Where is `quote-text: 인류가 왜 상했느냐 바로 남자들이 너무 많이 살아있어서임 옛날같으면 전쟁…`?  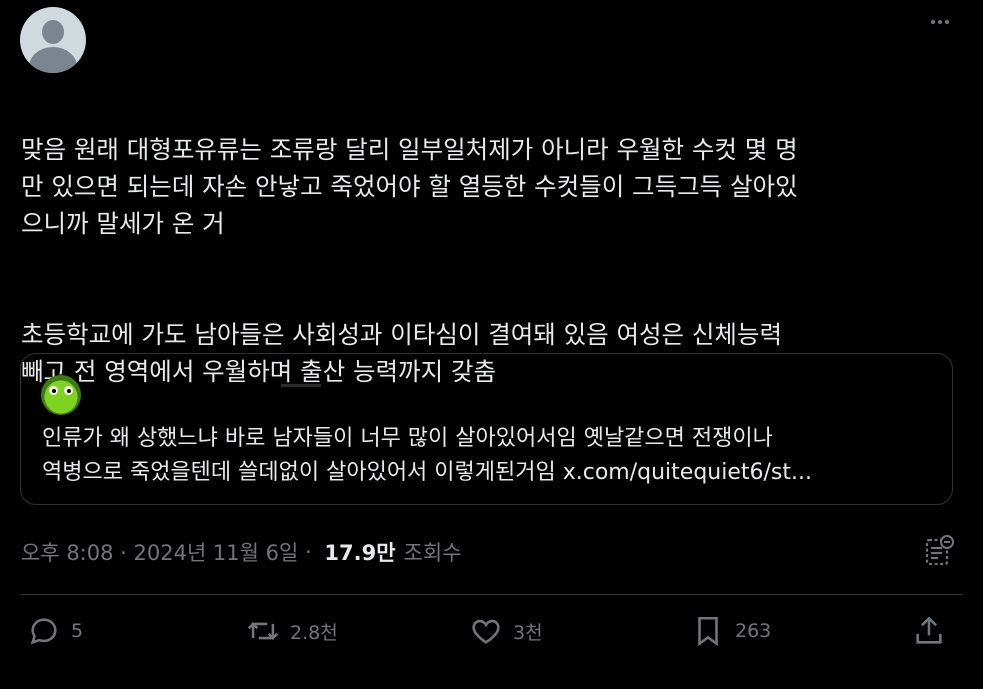
quote-text: 인류가 왜 상했느냐 바로 남자들이 너무 많이 살아있어서임 옛날같으면 전쟁… is located at coordinates (492, 456).